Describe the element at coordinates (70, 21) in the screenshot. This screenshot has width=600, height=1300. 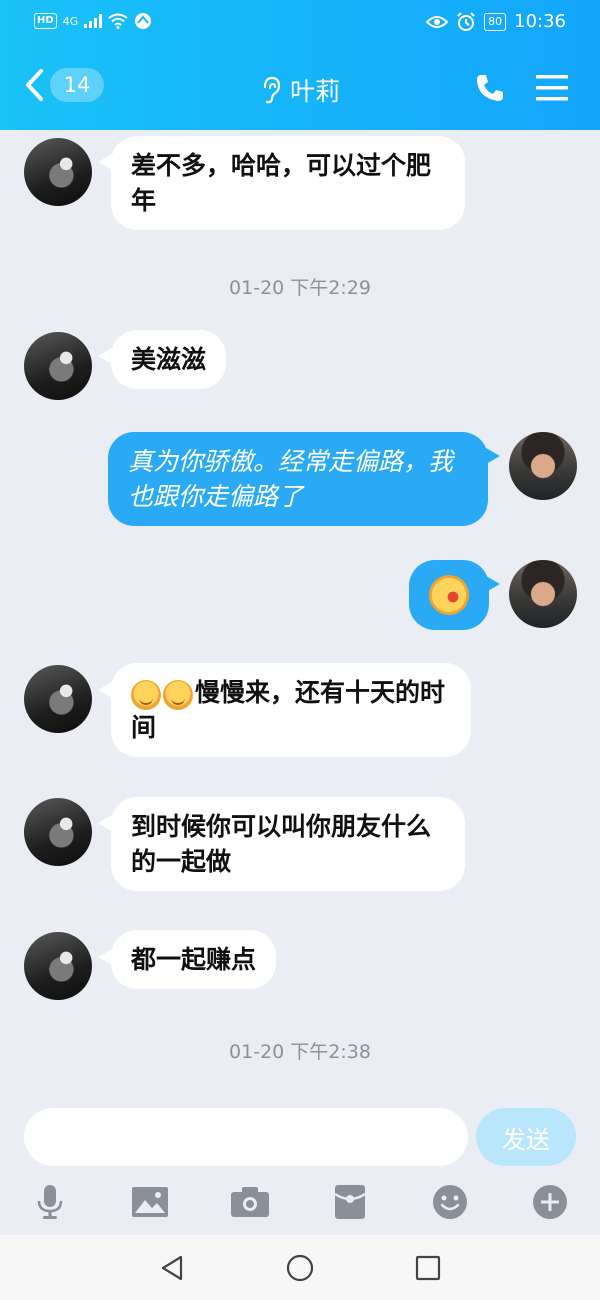
I see `network-label: 4G` at that location.